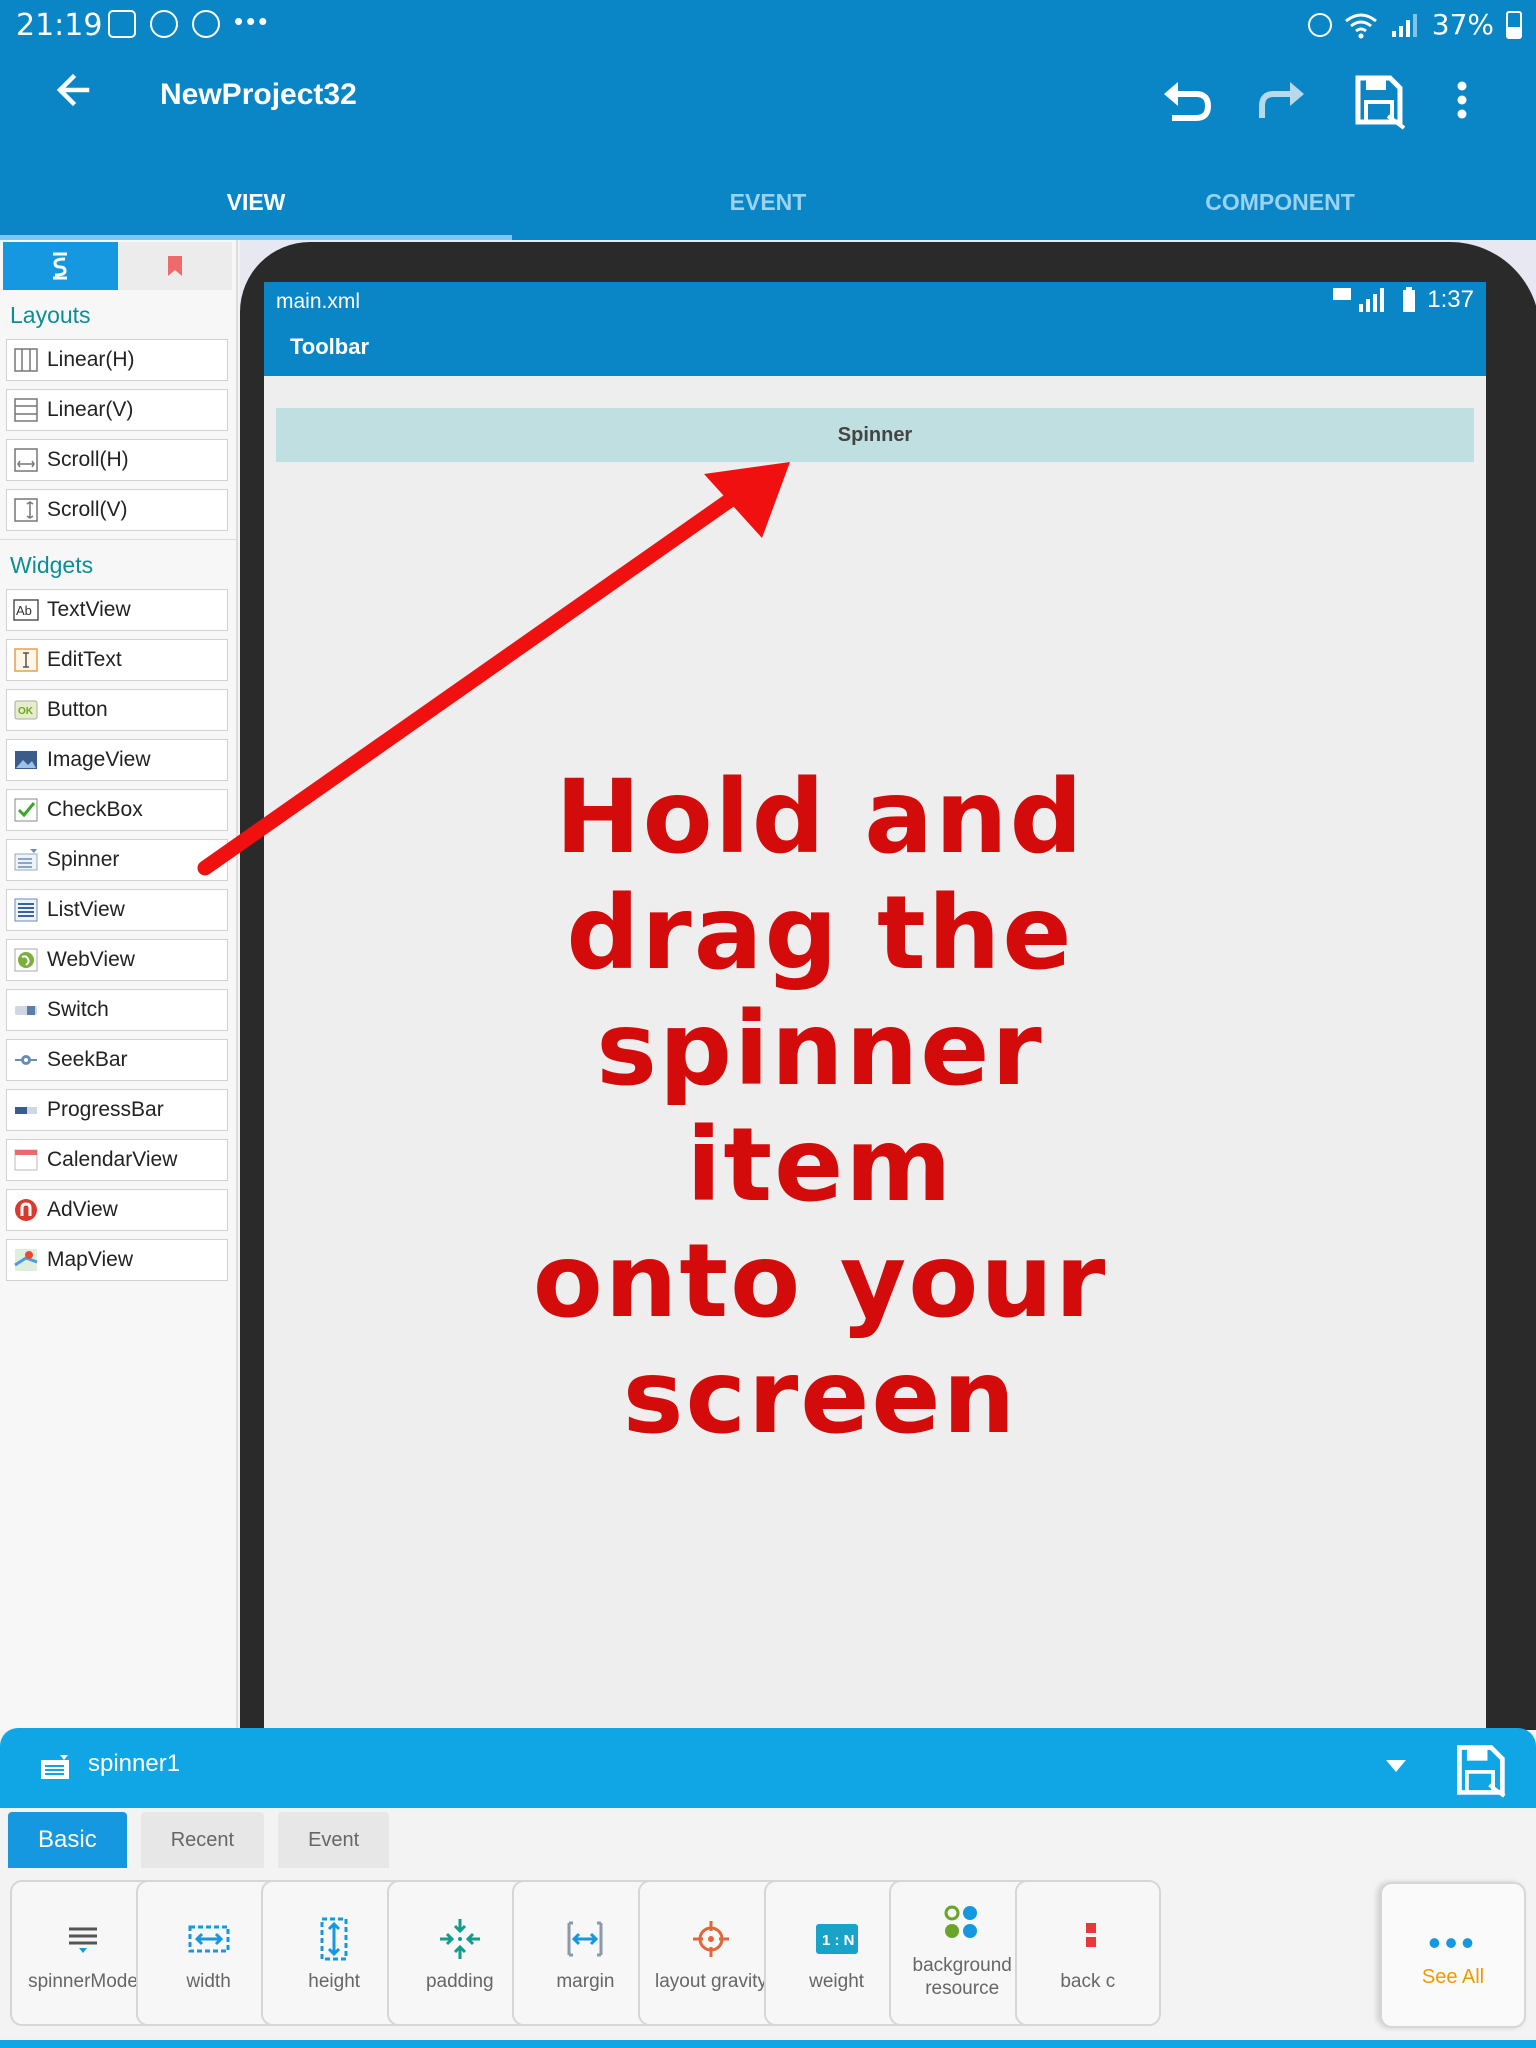  What do you see at coordinates (820, 933) in the screenshot?
I see `instruction-line: drag the` at bounding box center [820, 933].